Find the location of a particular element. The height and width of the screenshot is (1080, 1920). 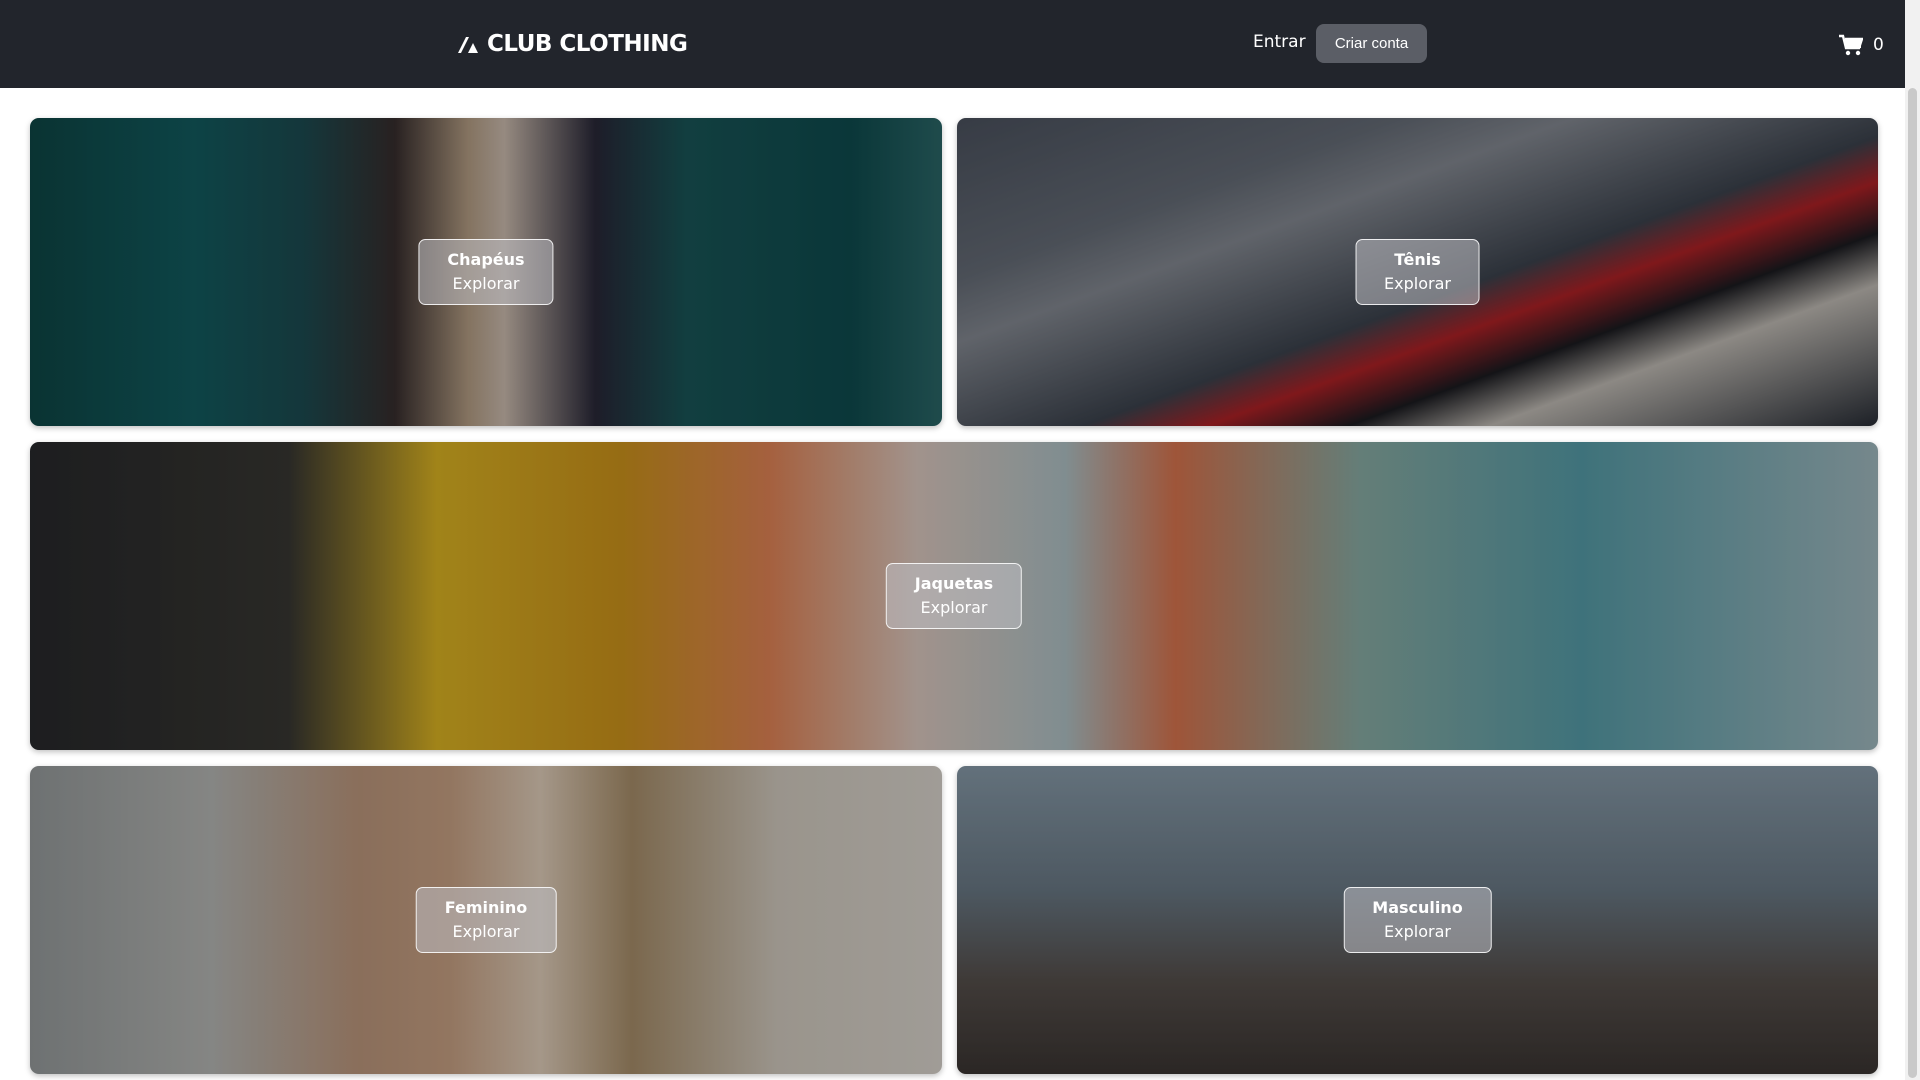

category-card-men: Masculino Explorar is located at coordinates (1417, 920).